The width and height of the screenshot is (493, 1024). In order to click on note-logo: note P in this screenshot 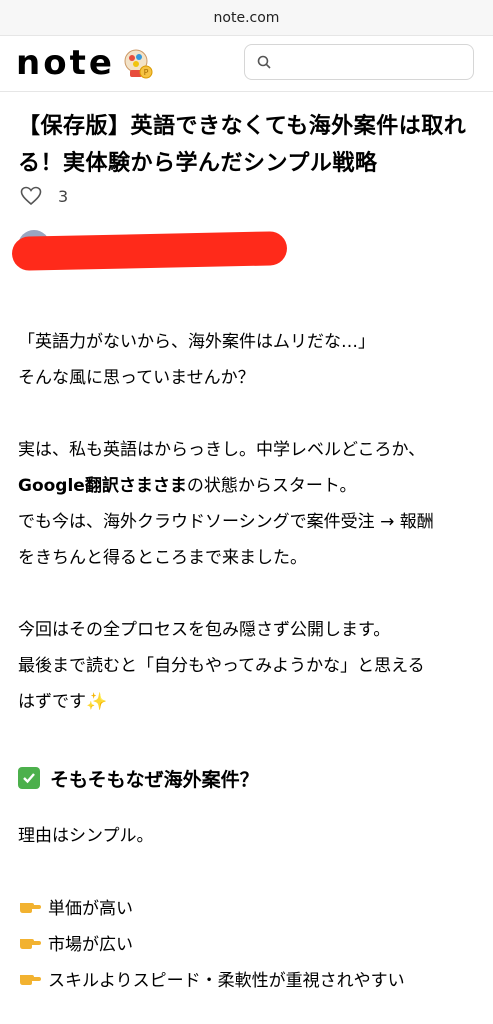, I will do `click(85, 63)`.